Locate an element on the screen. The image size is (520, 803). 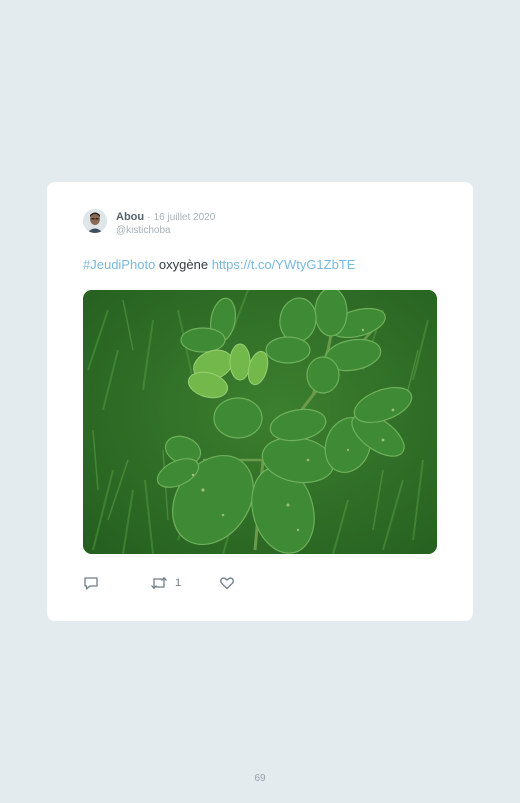
tweet-date: 16 juillet 2020 is located at coordinates (185, 217).